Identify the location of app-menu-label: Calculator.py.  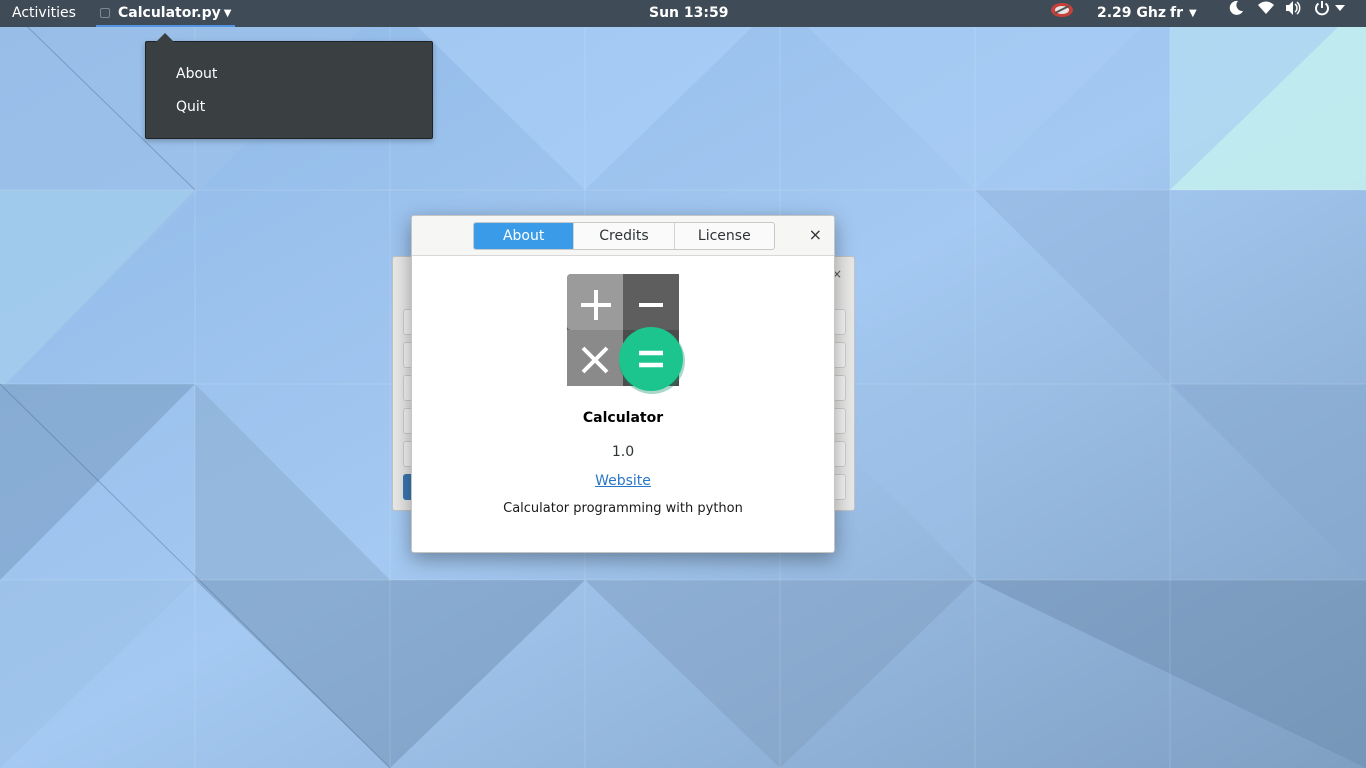
(169, 13).